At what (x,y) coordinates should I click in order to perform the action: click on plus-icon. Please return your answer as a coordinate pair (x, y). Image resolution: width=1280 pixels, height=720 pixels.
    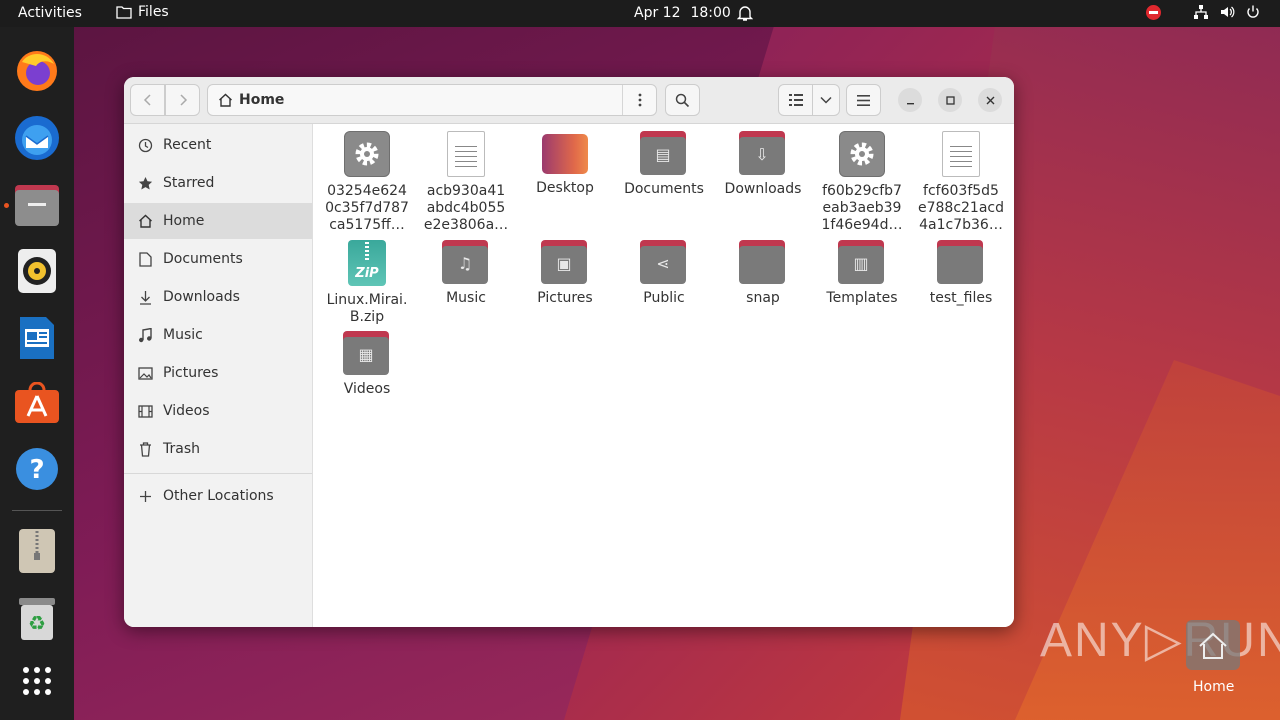
    Looking at the image, I should click on (145, 496).